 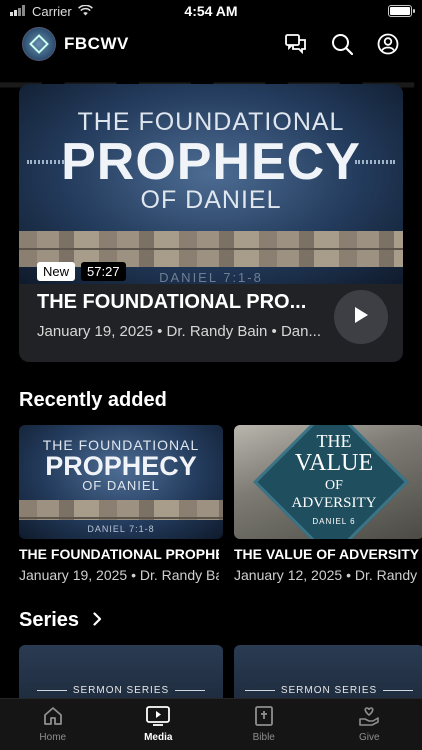 I want to click on thumb-line4: ADVERSITY, so click(x=334, y=503).